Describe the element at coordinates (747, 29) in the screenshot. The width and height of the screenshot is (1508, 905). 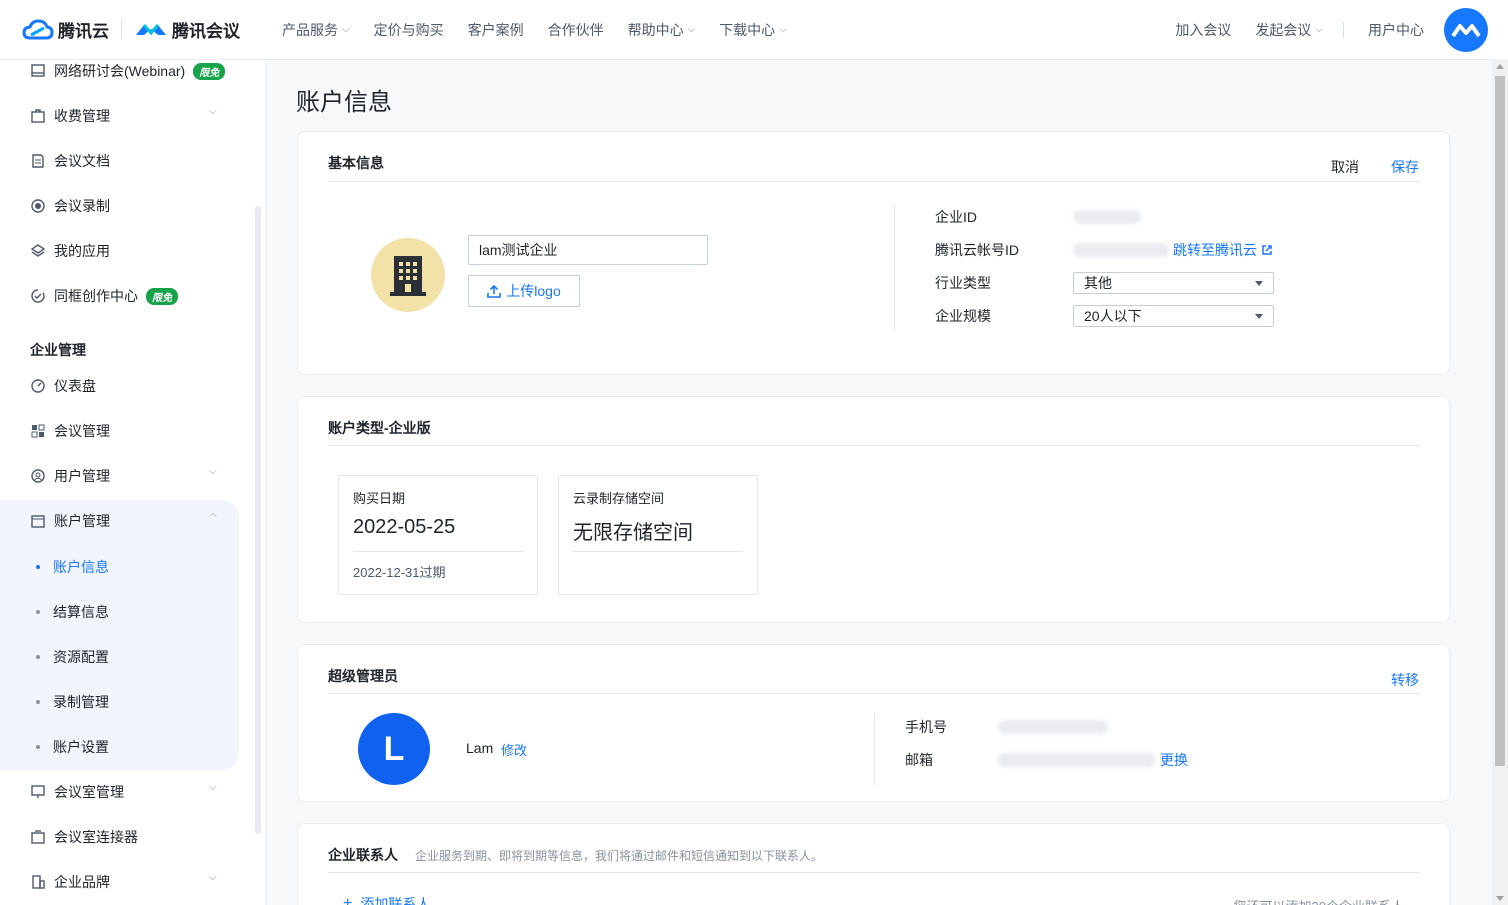
I see `nav-label: 下载中心` at that location.